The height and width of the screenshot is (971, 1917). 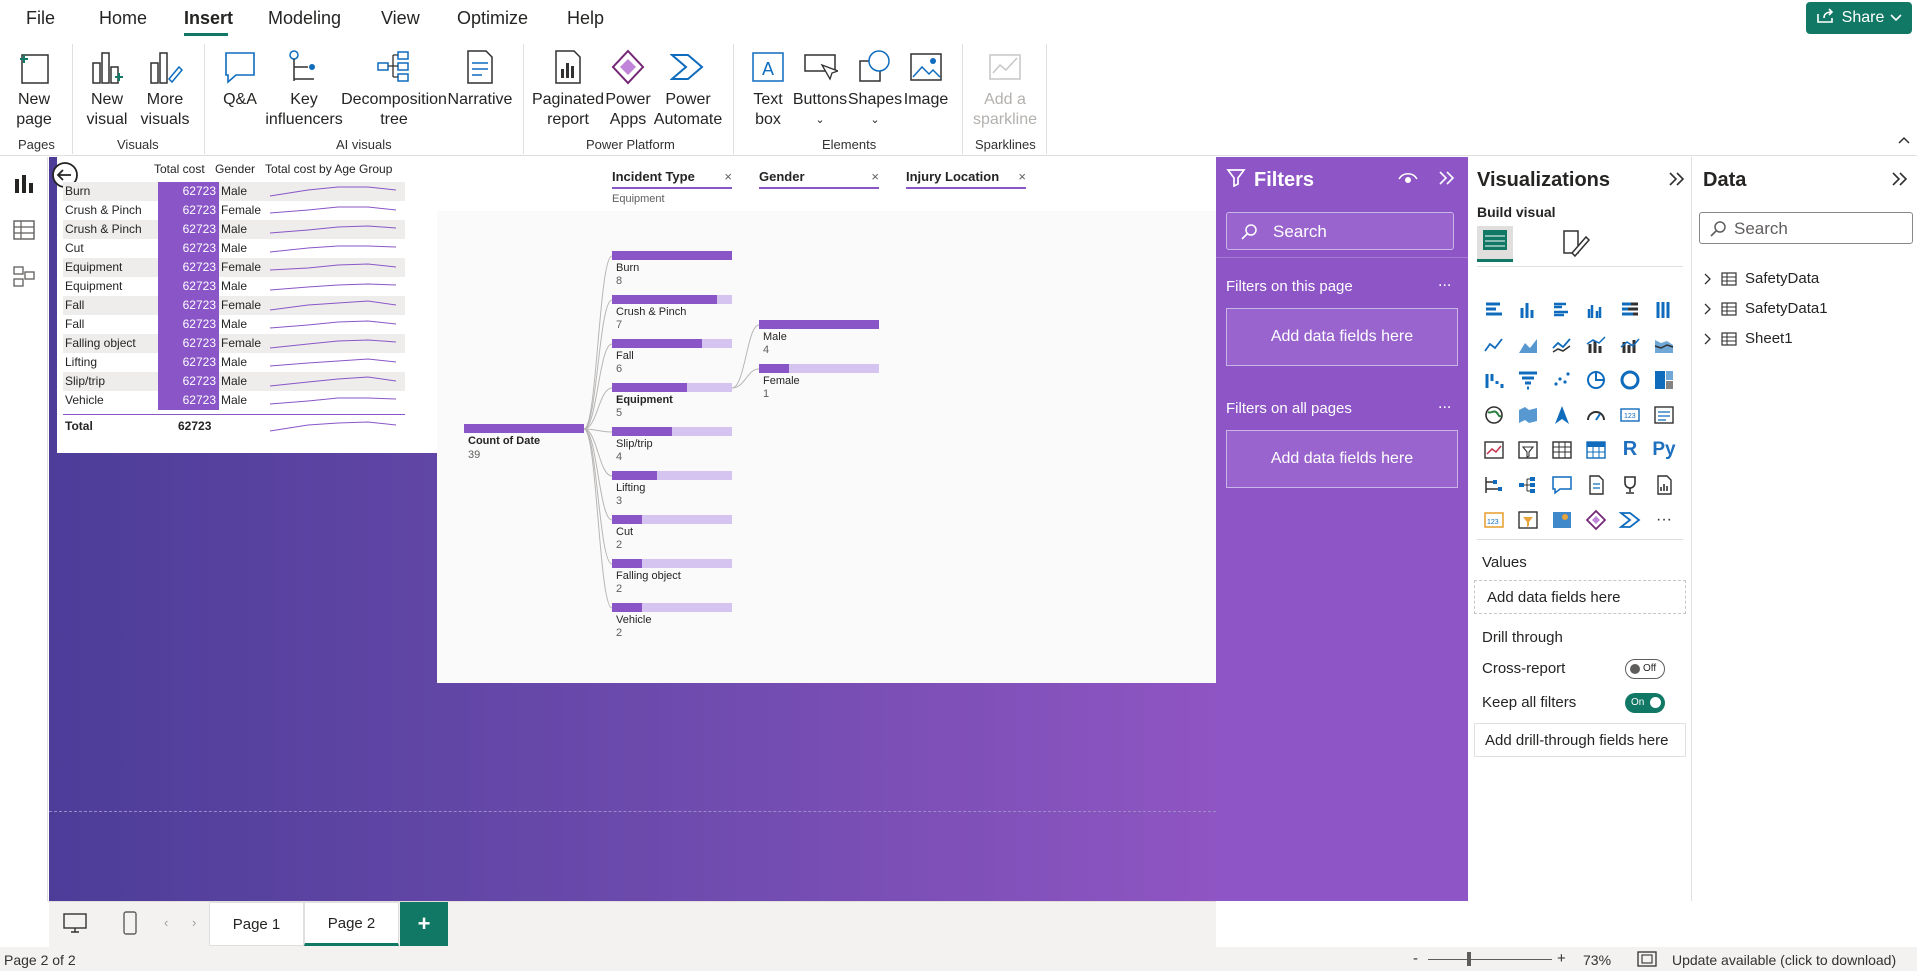 I want to click on power-apps-button: Power Apps, so click(x=628, y=89).